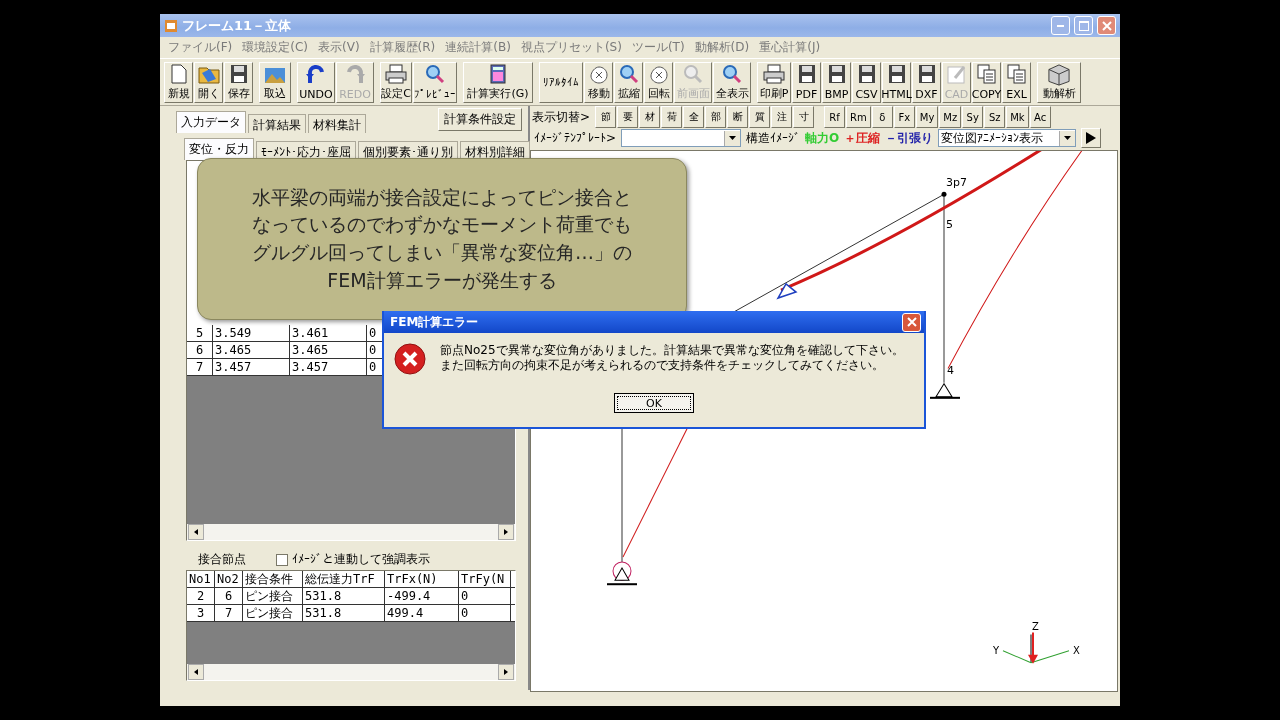 The width and height of the screenshot is (1280, 720). What do you see at coordinates (402, 47) in the screenshot?
I see `menu-item: 計算履歴(R)` at bounding box center [402, 47].